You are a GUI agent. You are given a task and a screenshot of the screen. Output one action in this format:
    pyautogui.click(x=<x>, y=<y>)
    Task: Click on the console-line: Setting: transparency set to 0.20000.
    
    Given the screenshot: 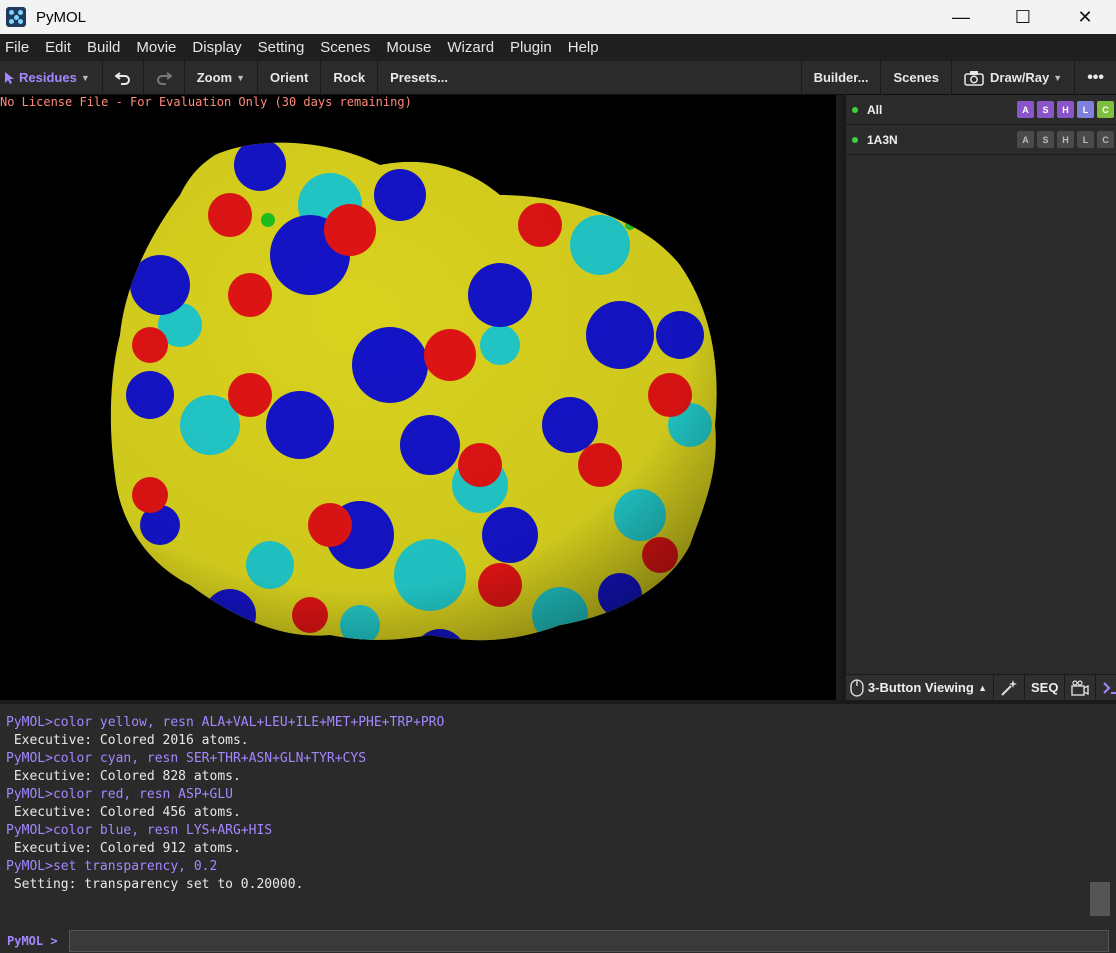 What is the action you would take?
    pyautogui.click(x=155, y=884)
    